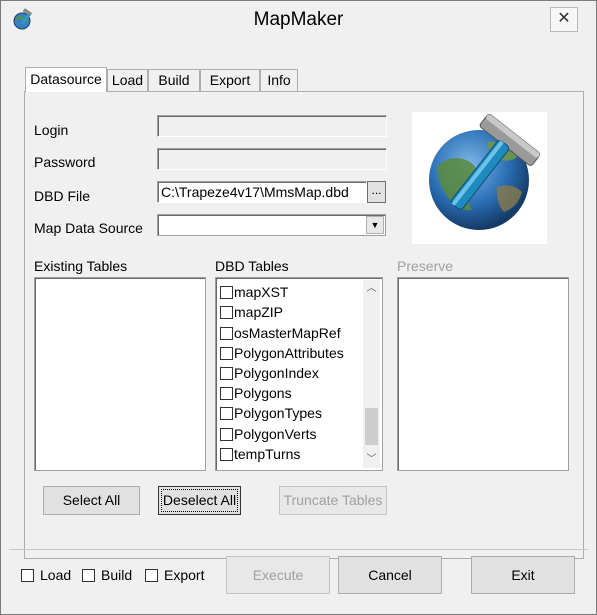 The height and width of the screenshot is (615, 597). I want to click on login-label: Login, so click(51, 130).